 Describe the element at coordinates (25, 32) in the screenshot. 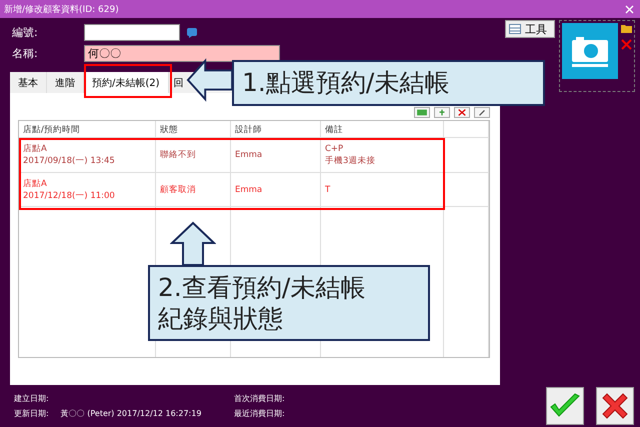

I see `field-label: 編號:` at that location.